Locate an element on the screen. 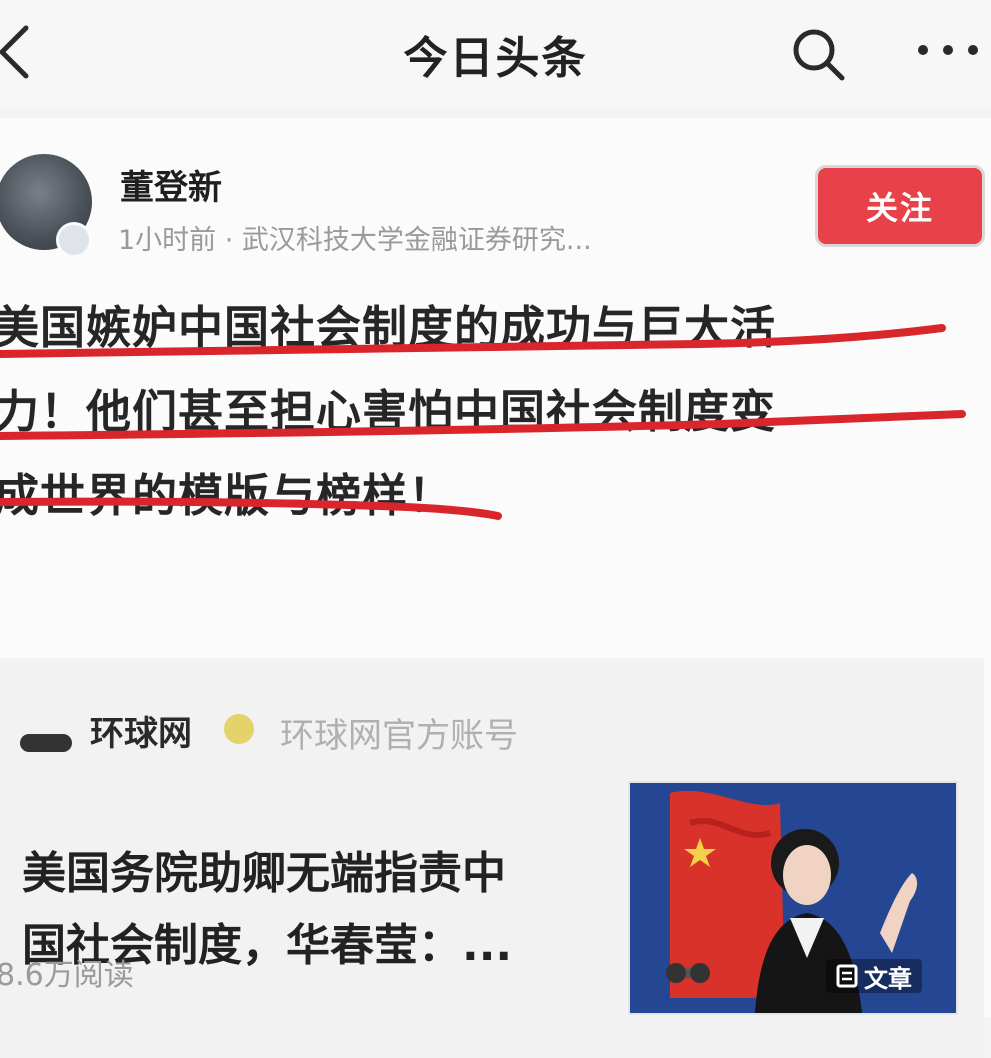  source-description: 环球网官方账号 is located at coordinates (399, 736).